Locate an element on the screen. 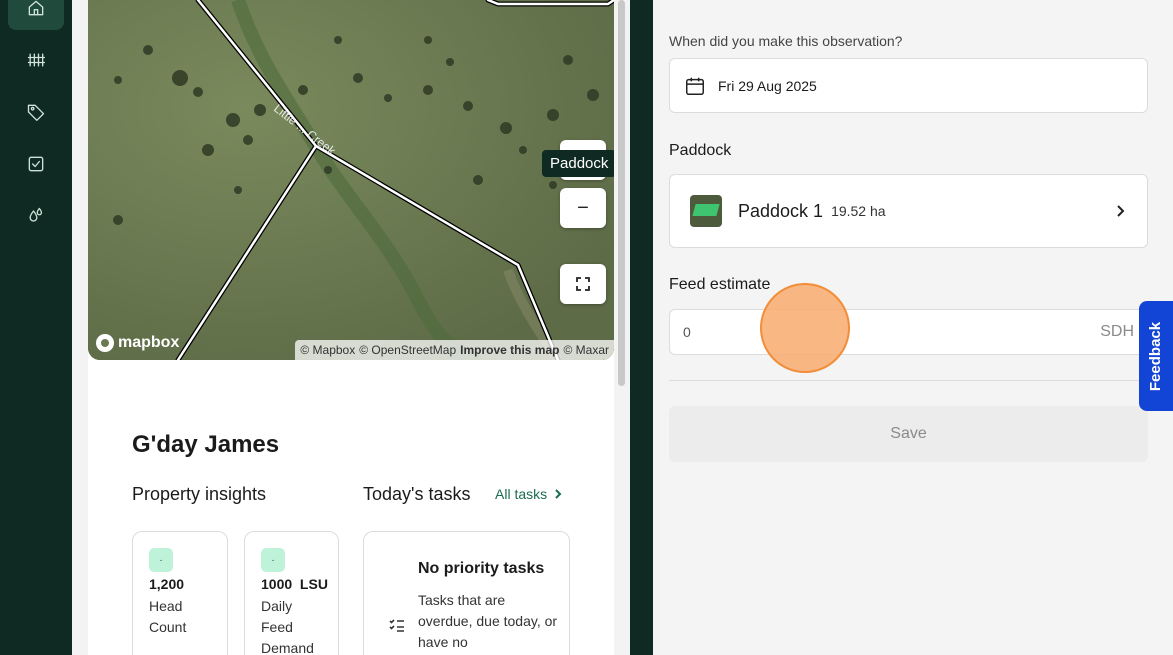 Image resolution: width=1173 pixels, height=655 pixels. paddock-heading: Paddock is located at coordinates (700, 150).